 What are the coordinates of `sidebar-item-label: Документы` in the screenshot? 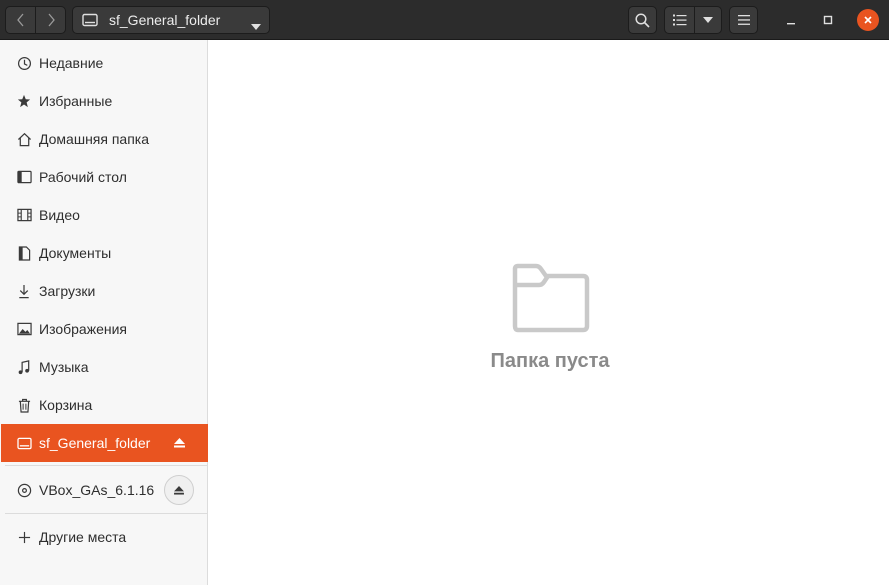 It's located at (75, 253).